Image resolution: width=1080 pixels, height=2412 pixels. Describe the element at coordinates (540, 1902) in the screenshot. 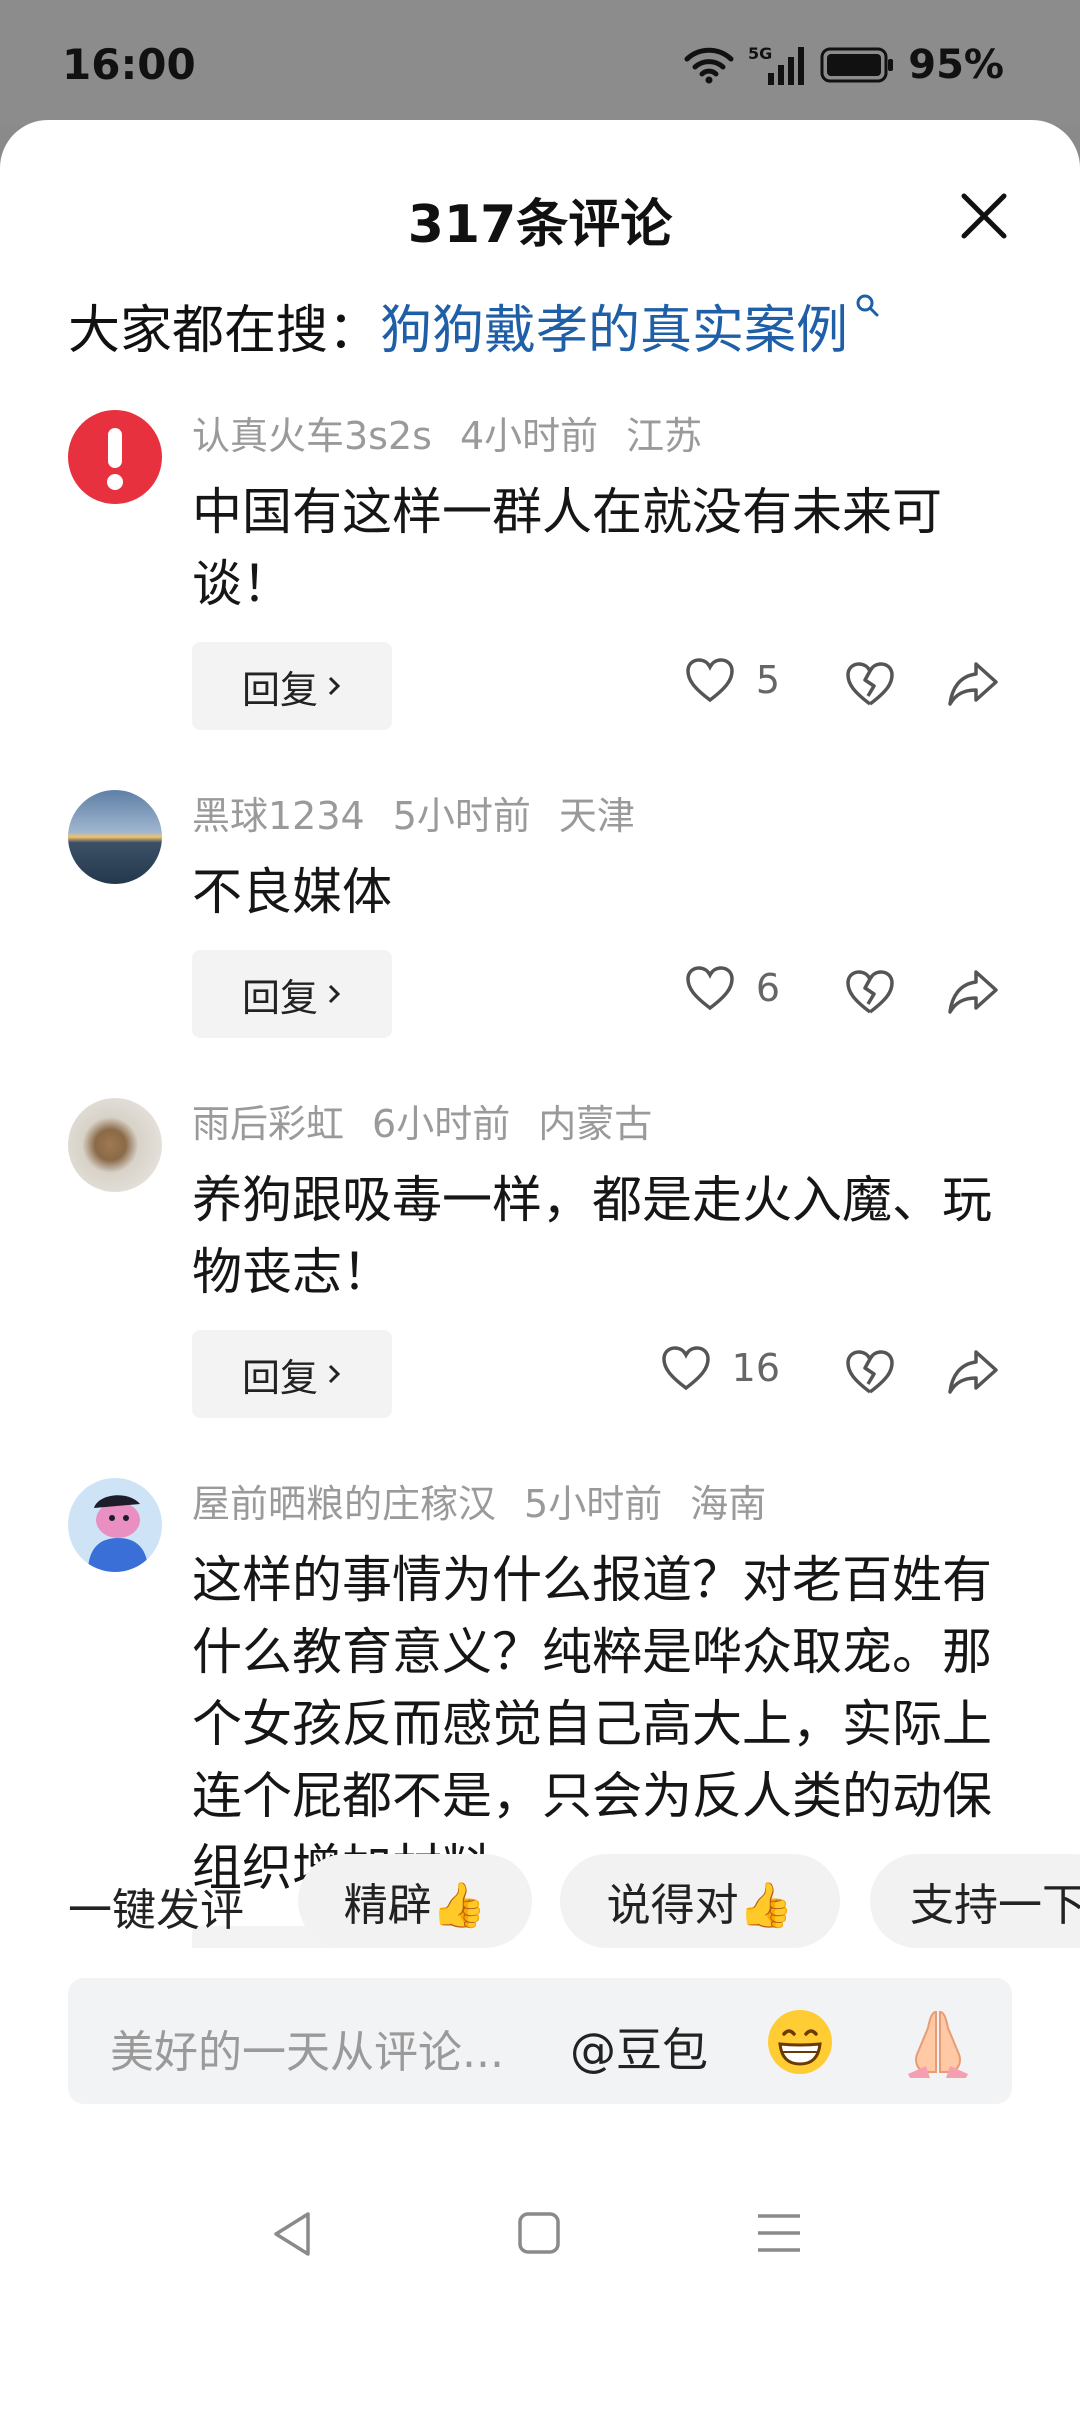

I see `quick-comment-row: 一键发评 精辟👍 说得对👍 支持一下` at that location.